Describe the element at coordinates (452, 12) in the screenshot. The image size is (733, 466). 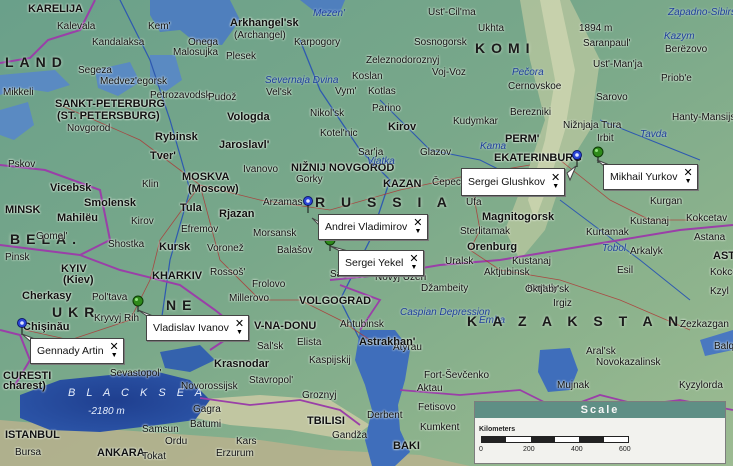
I see `place-label: Ust'-Cil'ma` at that location.